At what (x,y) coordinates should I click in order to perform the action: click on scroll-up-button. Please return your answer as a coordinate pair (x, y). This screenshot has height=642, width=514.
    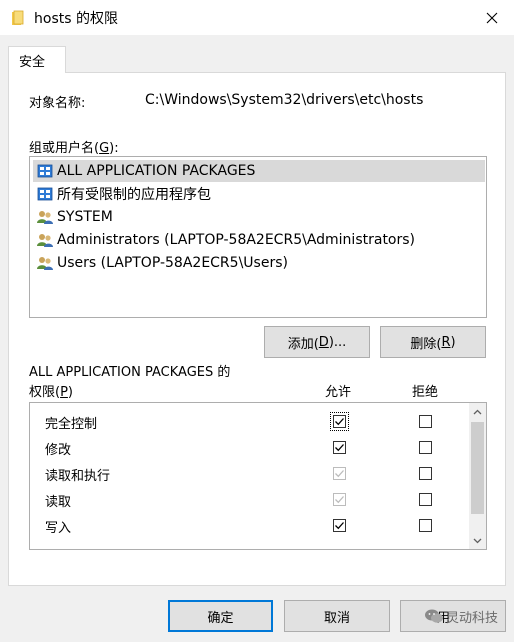
    Looking at the image, I should click on (477, 411).